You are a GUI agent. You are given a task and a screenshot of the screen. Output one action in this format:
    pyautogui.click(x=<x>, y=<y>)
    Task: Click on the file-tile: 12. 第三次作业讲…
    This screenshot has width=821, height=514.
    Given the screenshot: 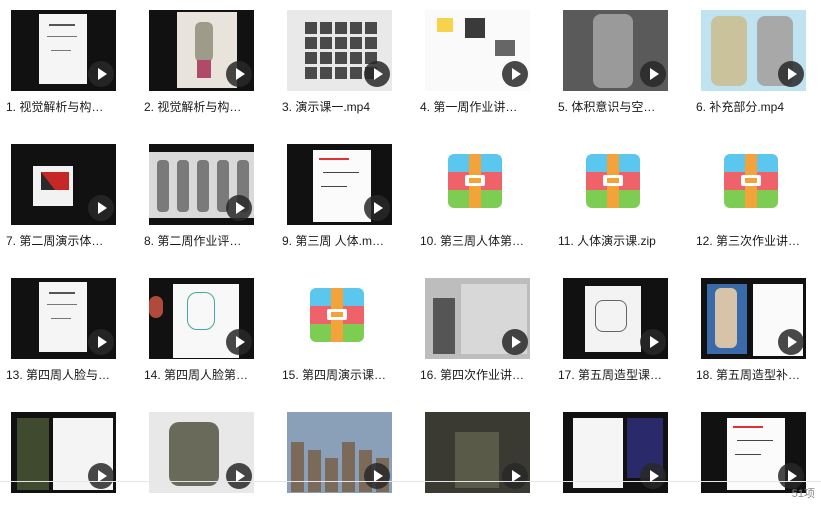 What is the action you would take?
    pyautogui.click(x=750, y=191)
    